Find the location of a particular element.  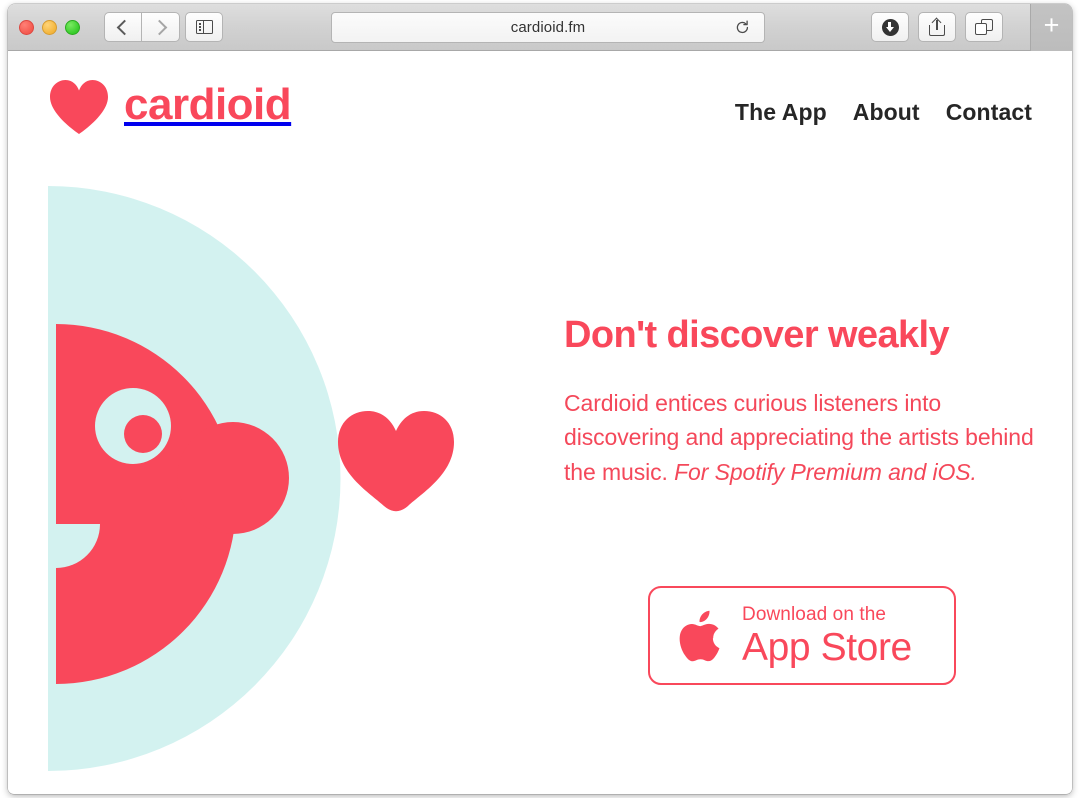

navigation-buttons is located at coordinates (142, 27).